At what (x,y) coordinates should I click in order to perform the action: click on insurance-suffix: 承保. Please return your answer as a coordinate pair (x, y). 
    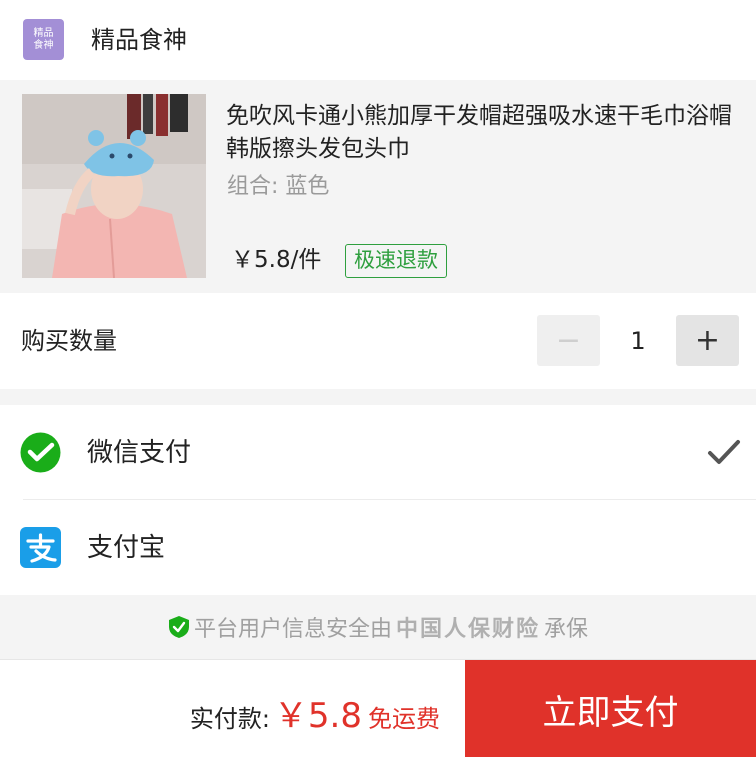
    Looking at the image, I should click on (566, 629).